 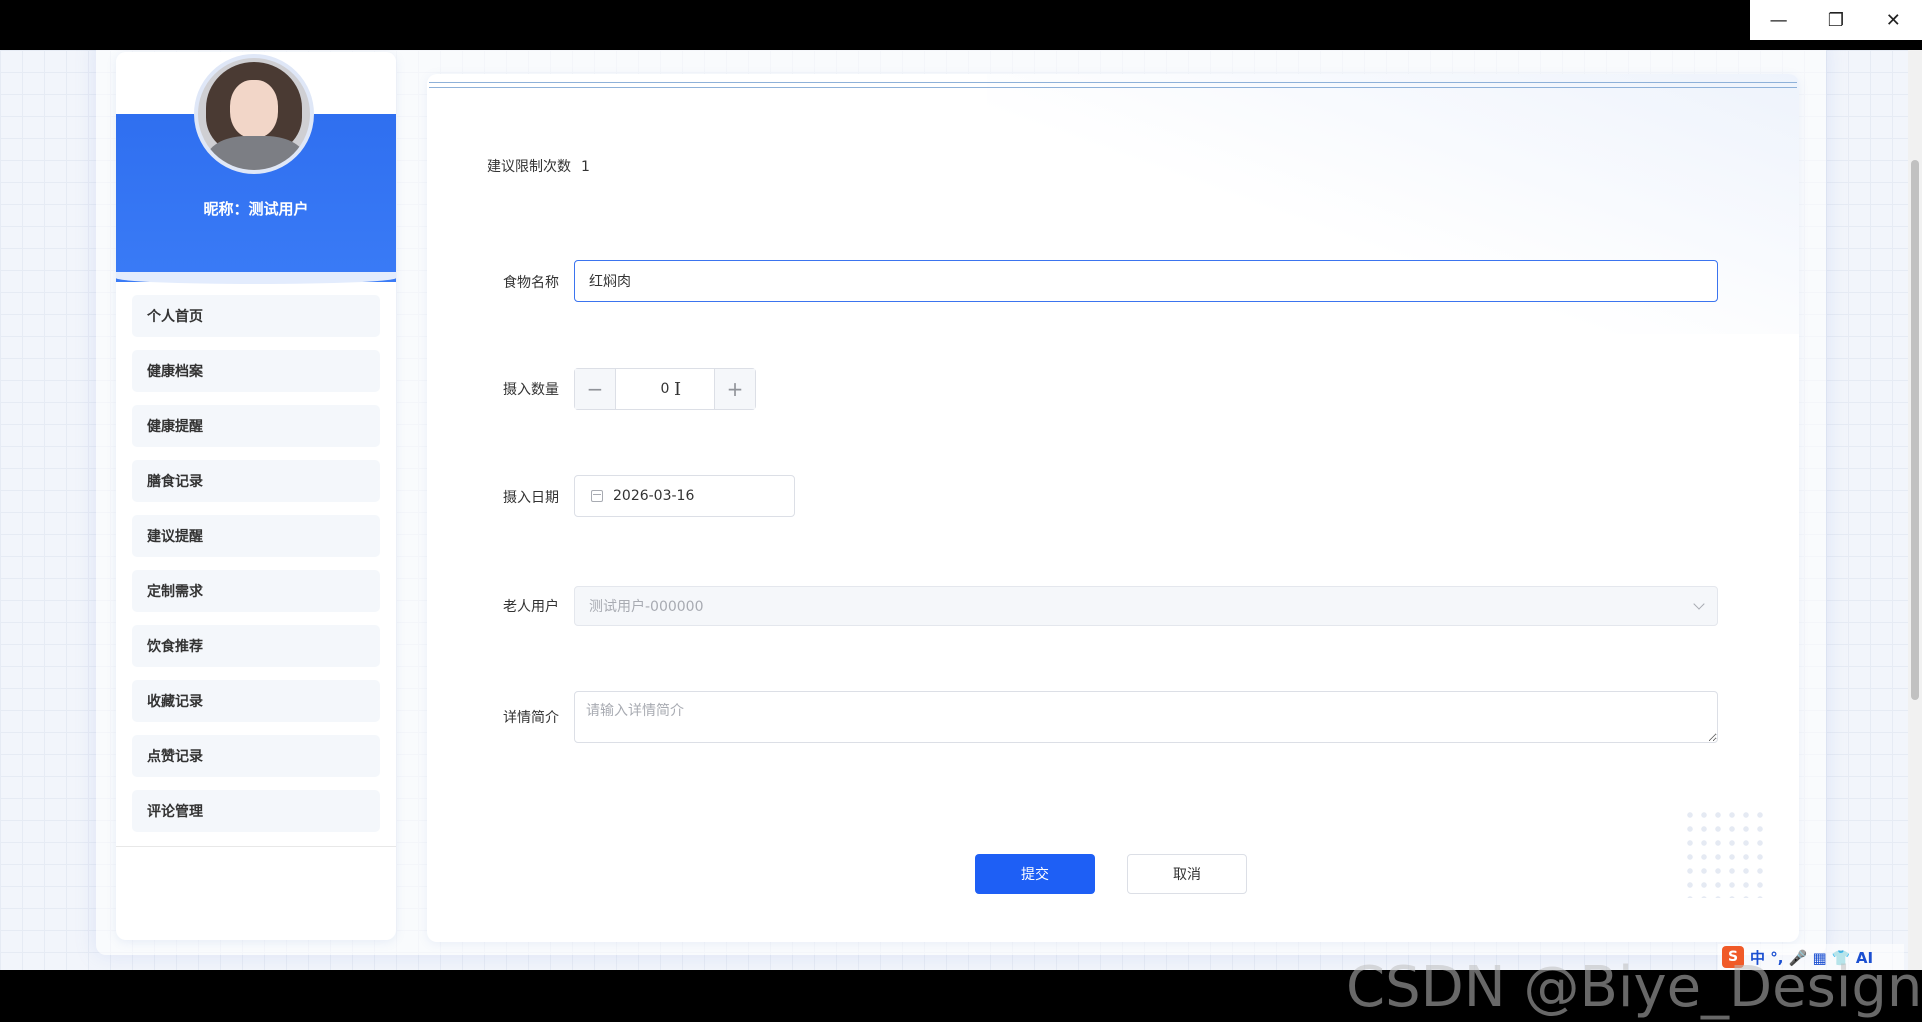 I want to click on cancel-button: 取消, so click(x=1187, y=874).